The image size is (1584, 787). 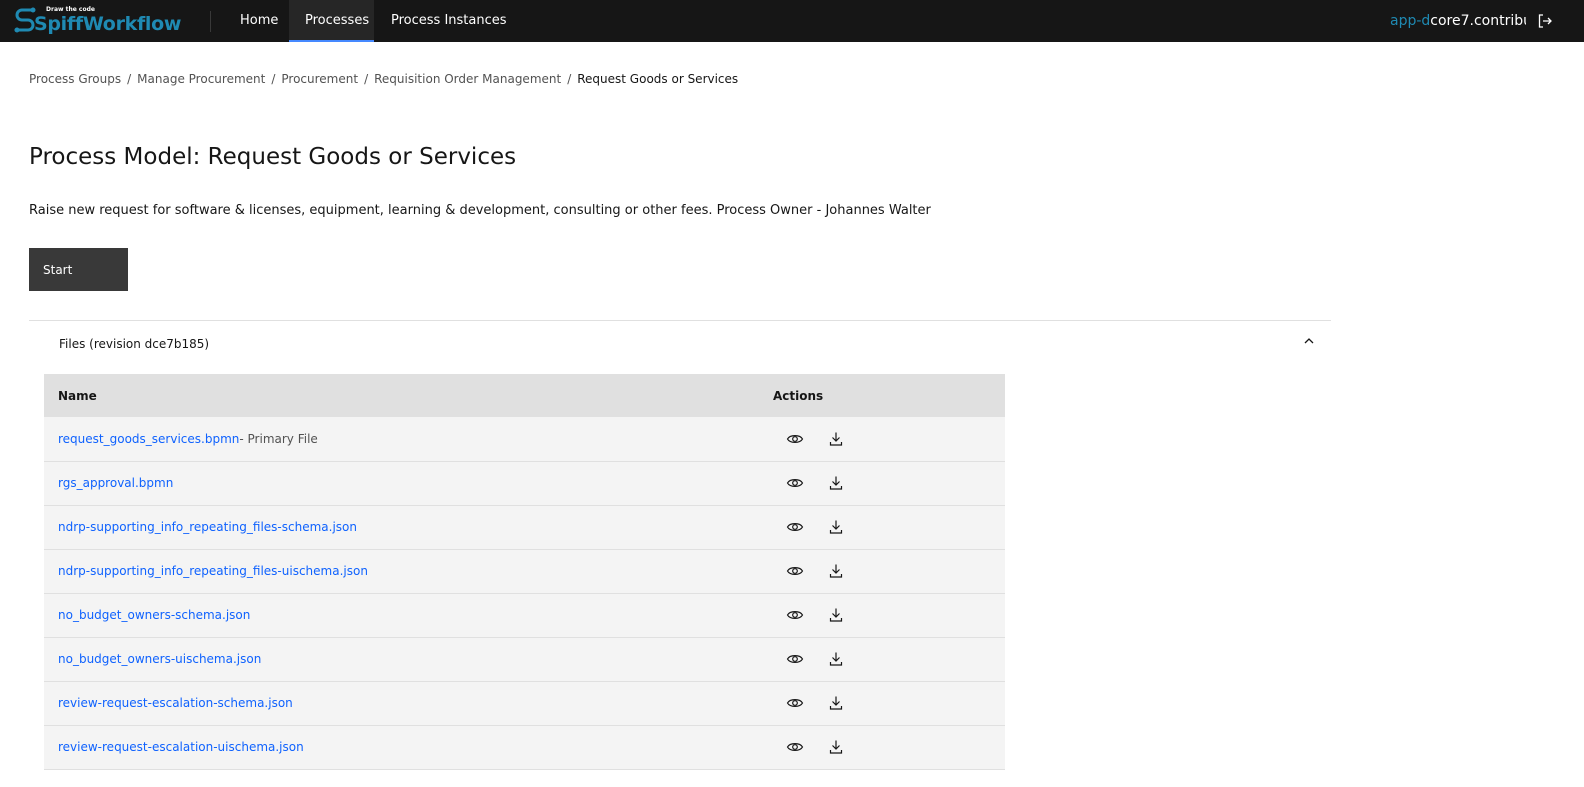 What do you see at coordinates (1545, 21) in the screenshot?
I see `logout-icon` at bounding box center [1545, 21].